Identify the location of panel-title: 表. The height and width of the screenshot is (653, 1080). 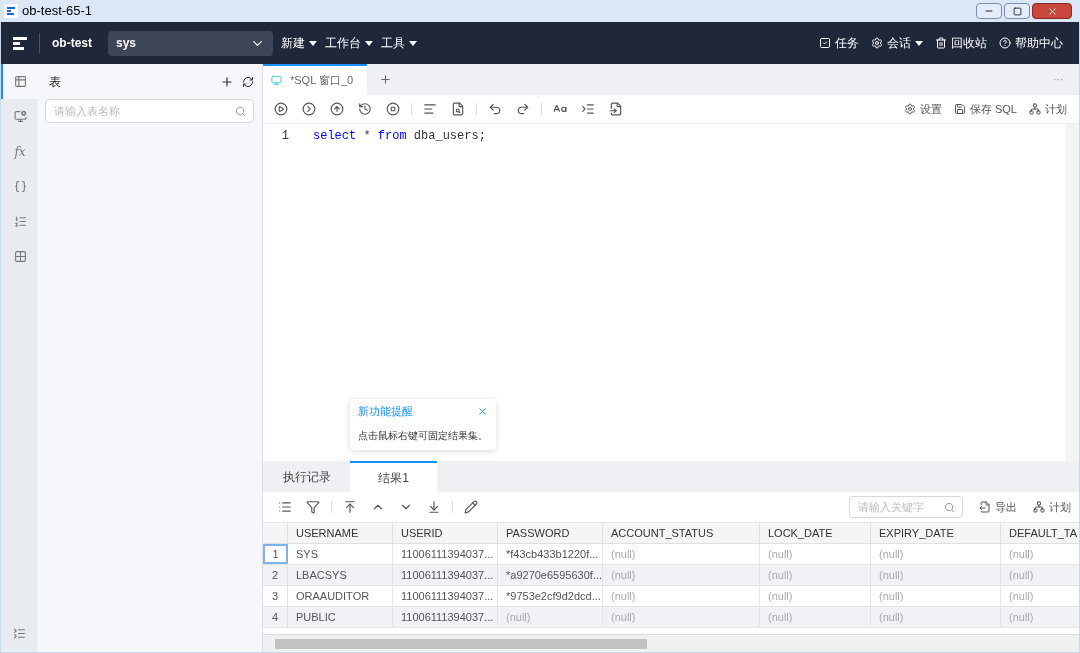
(55, 82).